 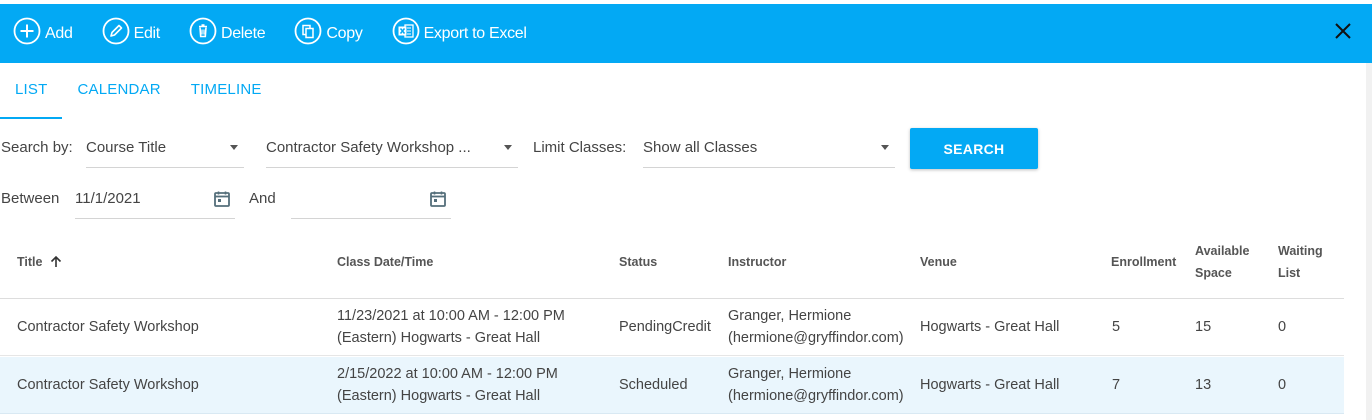 What do you see at coordinates (447, 374) in the screenshot?
I see `cell-date-line1: 2/15/2022 at 10:00 AM - 12:00 PM` at bounding box center [447, 374].